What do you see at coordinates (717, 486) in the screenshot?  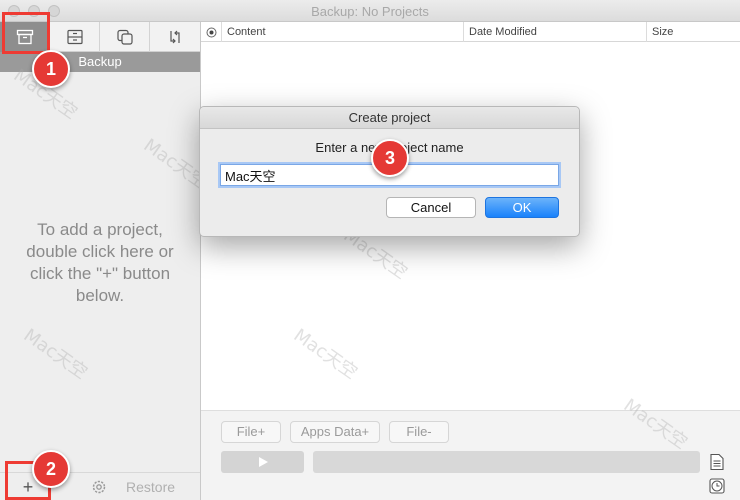 I see `clock-icon` at bounding box center [717, 486].